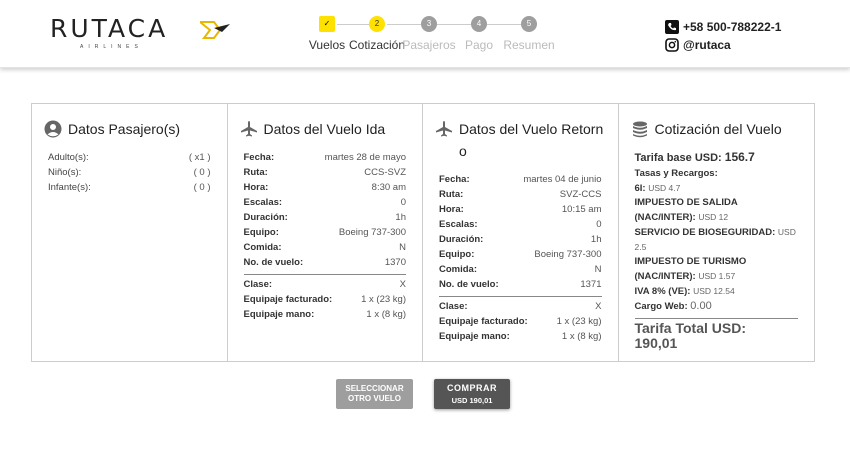  I want to click on phone-icon, so click(672, 27).